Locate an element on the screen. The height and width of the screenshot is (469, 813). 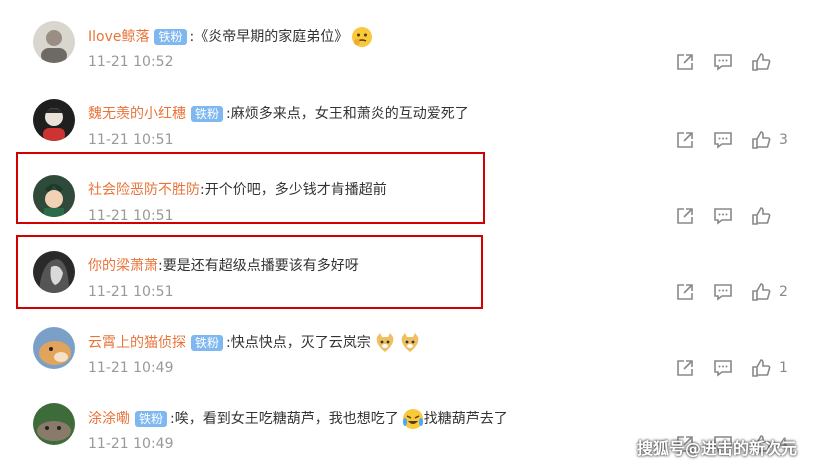
timestamp: 11-21 10:51 is located at coordinates (131, 140).